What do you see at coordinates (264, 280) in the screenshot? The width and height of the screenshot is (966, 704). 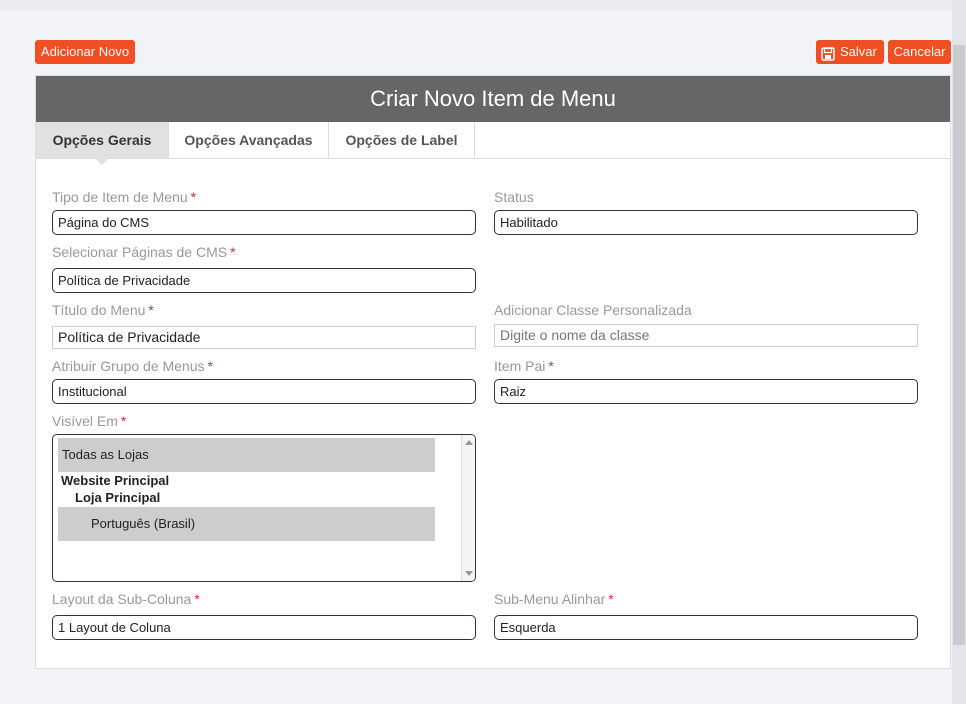 I see `cms-pages-select: Política de Privacidade` at bounding box center [264, 280].